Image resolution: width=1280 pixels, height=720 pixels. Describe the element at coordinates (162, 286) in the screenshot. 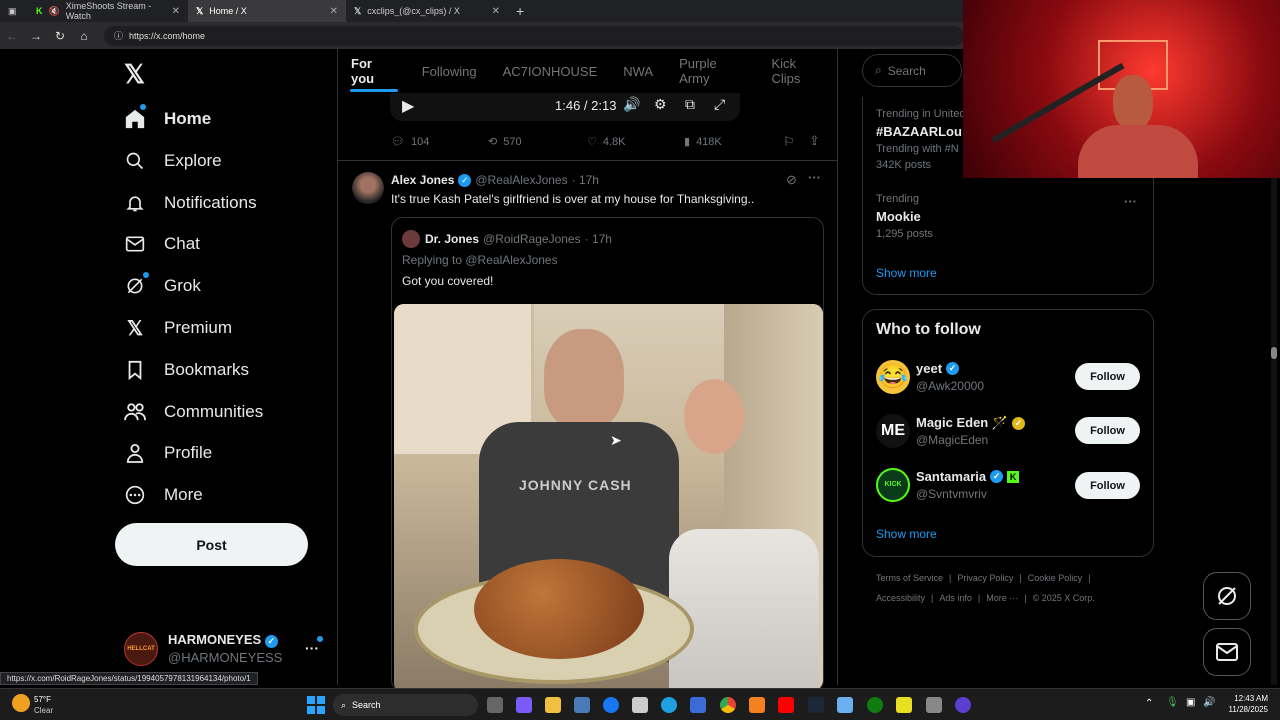

I see `nav-item-grok: Grok` at that location.